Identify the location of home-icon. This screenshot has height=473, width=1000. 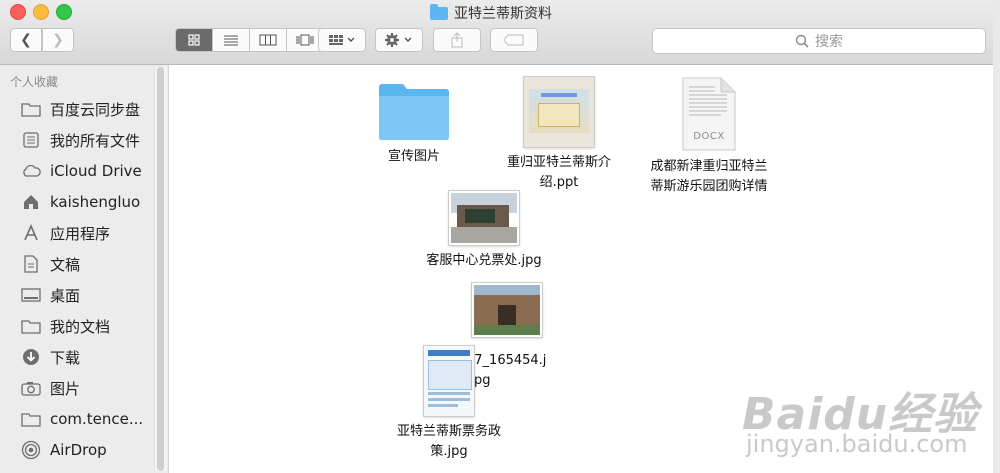
(31, 202).